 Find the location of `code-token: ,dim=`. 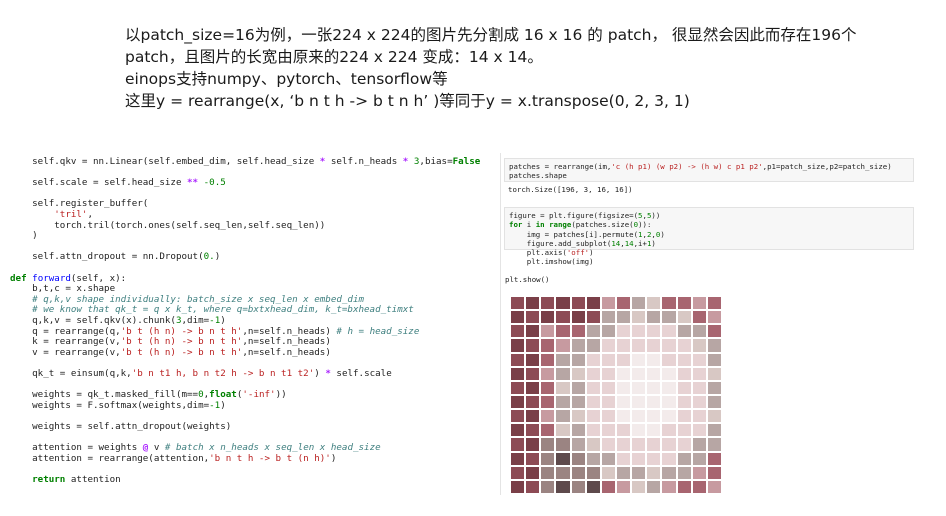

code-token: ,dim= is located at coordinates (195, 320).